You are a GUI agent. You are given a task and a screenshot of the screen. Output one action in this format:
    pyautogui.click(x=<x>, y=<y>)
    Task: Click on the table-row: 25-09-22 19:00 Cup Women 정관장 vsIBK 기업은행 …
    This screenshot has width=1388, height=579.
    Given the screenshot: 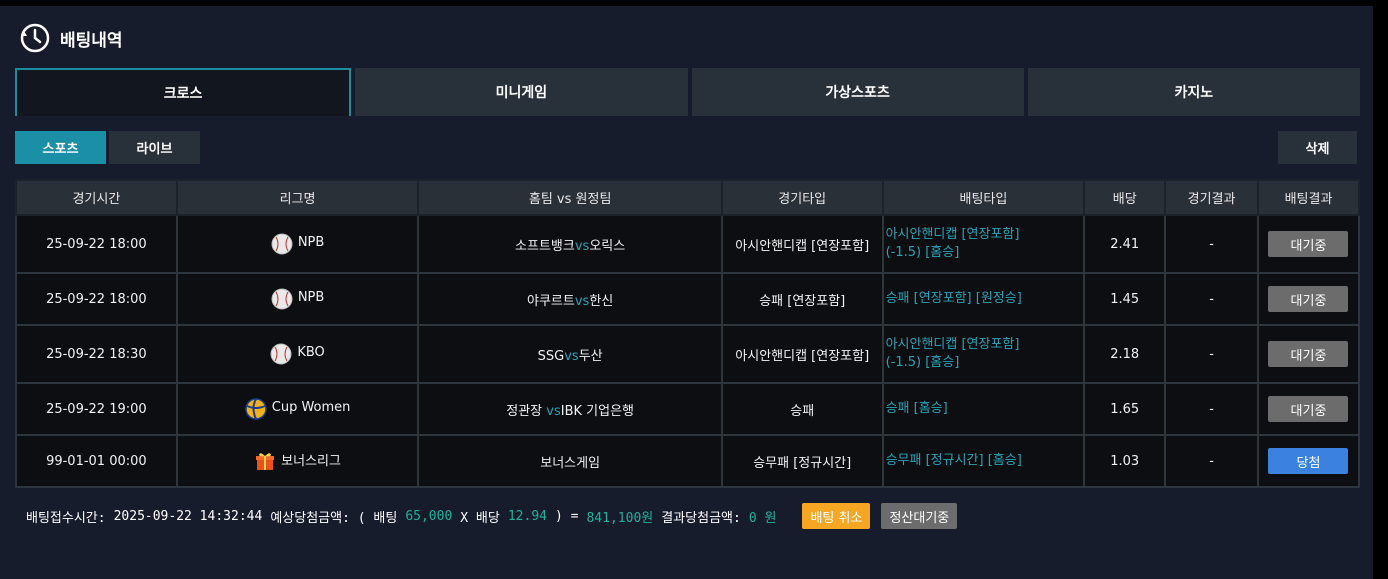 What is the action you would take?
    pyautogui.click(x=688, y=409)
    